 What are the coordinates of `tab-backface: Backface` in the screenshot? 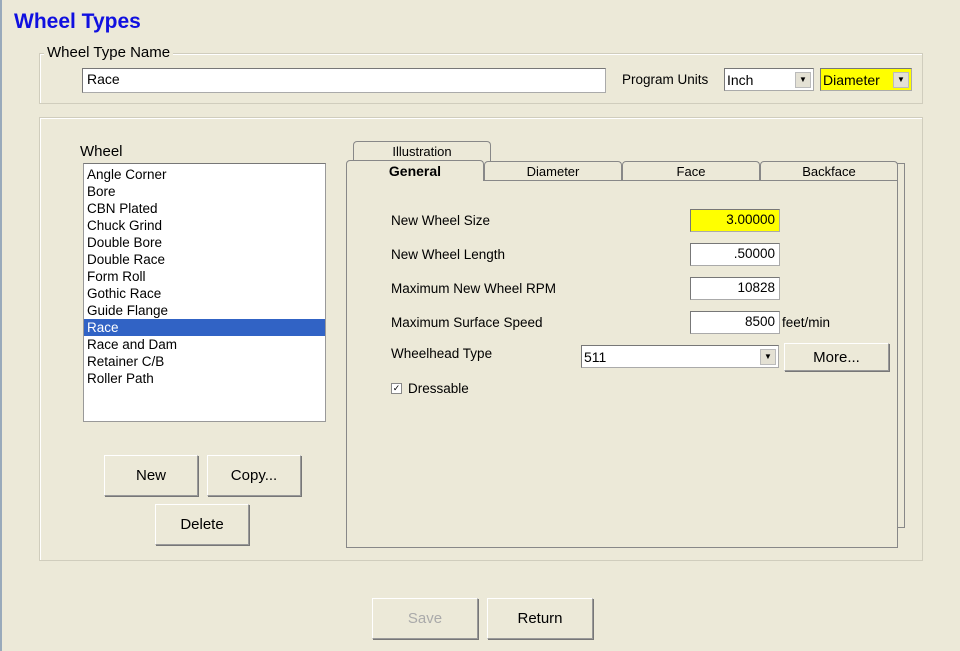 It's located at (829, 170).